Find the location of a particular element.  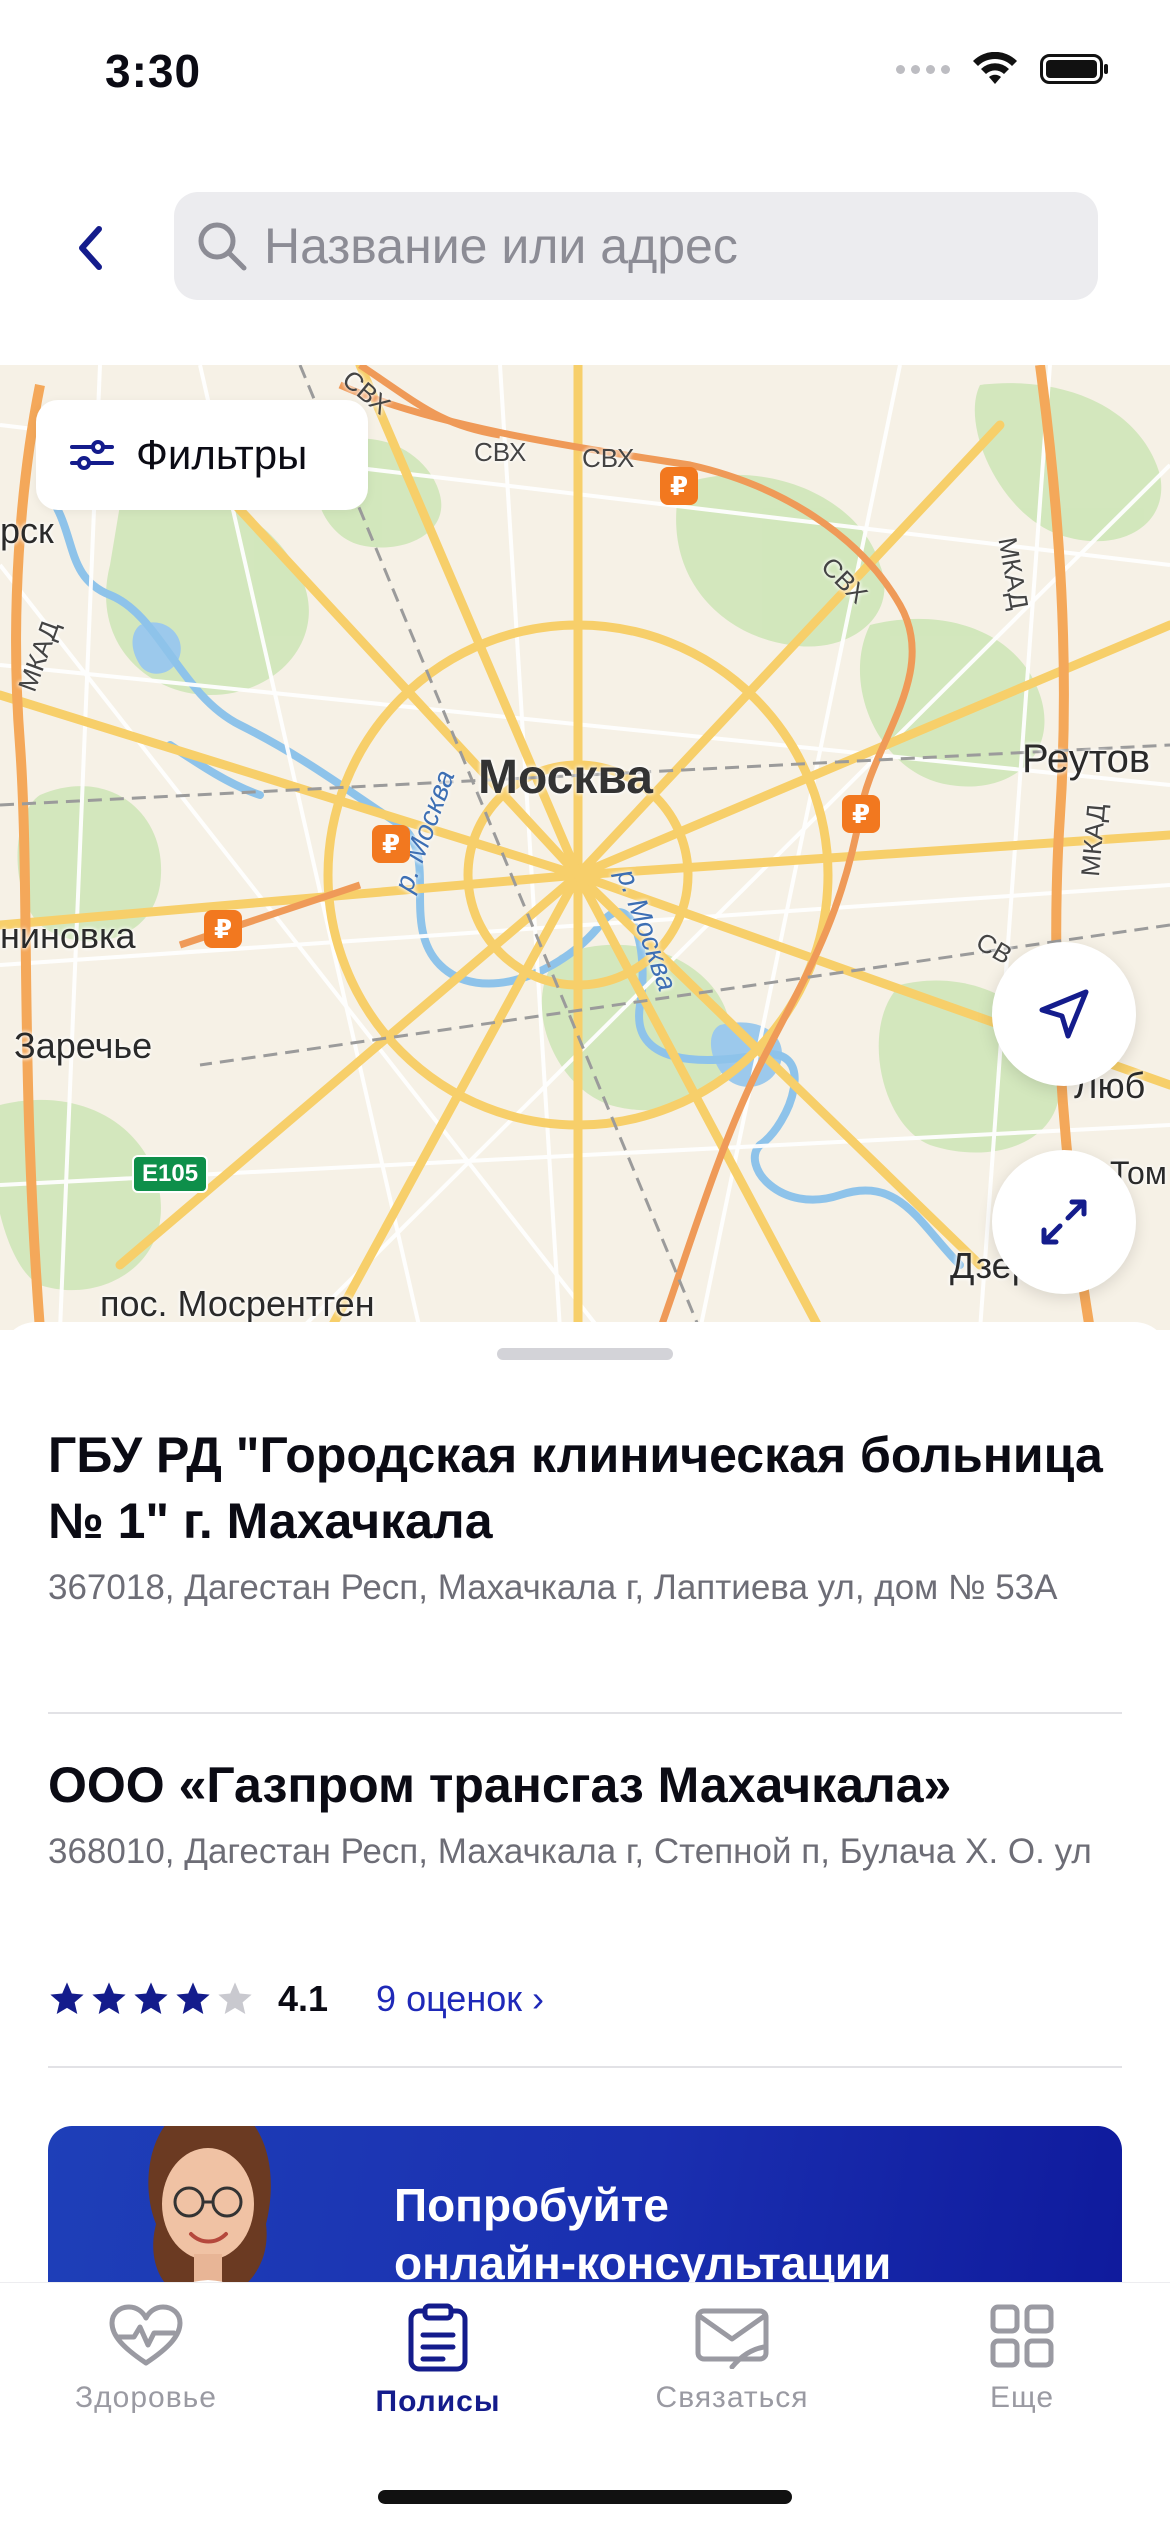

tab-policies: Полисы is located at coordinates (438, 2361).